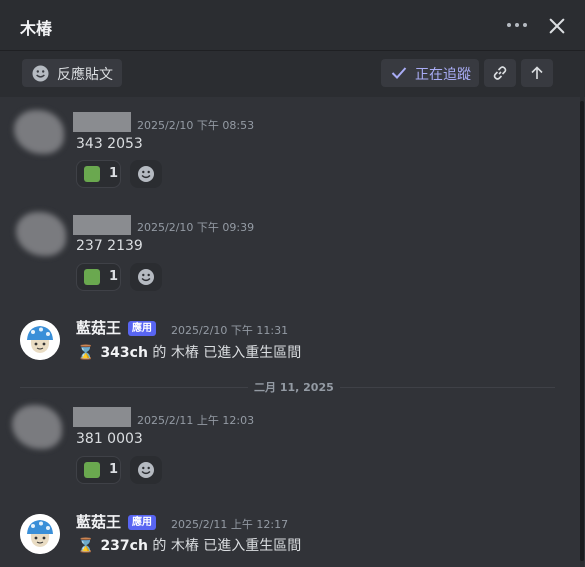 This screenshot has height=567, width=585. What do you see at coordinates (230, 524) in the screenshot?
I see `message-timestamp: 2025/2/11 上午 12:17` at bounding box center [230, 524].